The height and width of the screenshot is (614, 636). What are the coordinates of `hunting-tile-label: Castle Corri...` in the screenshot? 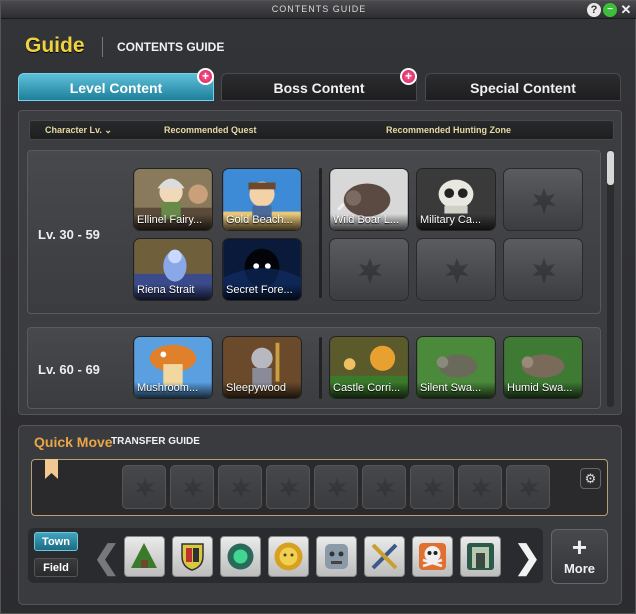 It's located at (369, 390).